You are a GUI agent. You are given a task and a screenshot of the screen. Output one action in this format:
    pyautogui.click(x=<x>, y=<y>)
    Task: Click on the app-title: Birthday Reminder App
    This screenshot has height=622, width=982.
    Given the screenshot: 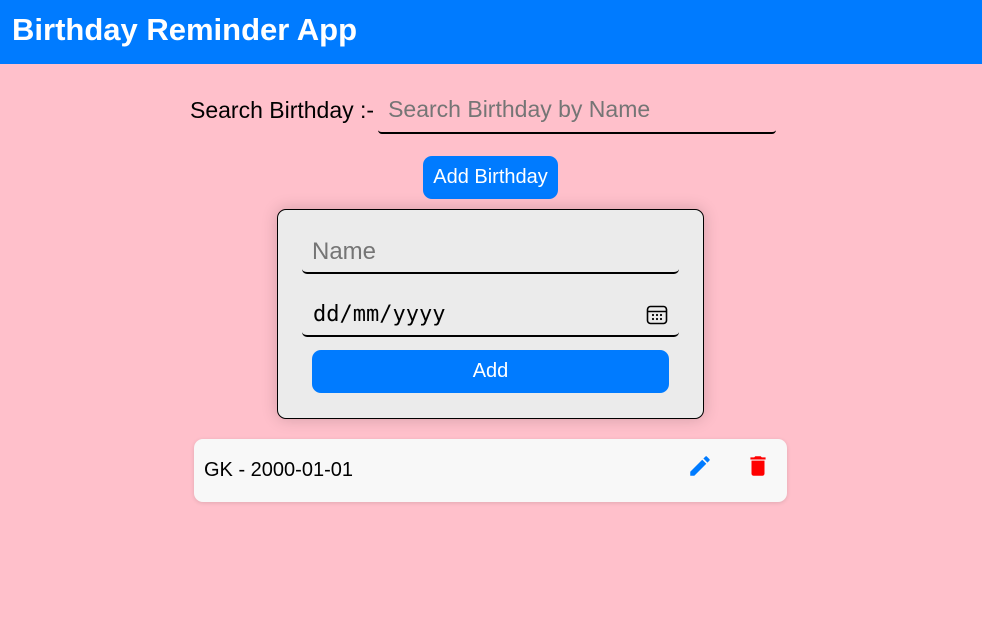 What is the action you would take?
    pyautogui.click(x=185, y=29)
    